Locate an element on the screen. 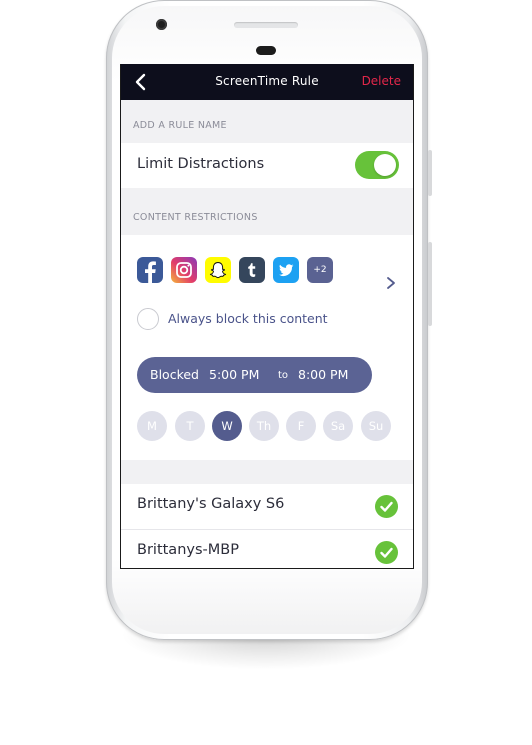 This screenshot has height=745, width=532. always-block-radio is located at coordinates (148, 319).